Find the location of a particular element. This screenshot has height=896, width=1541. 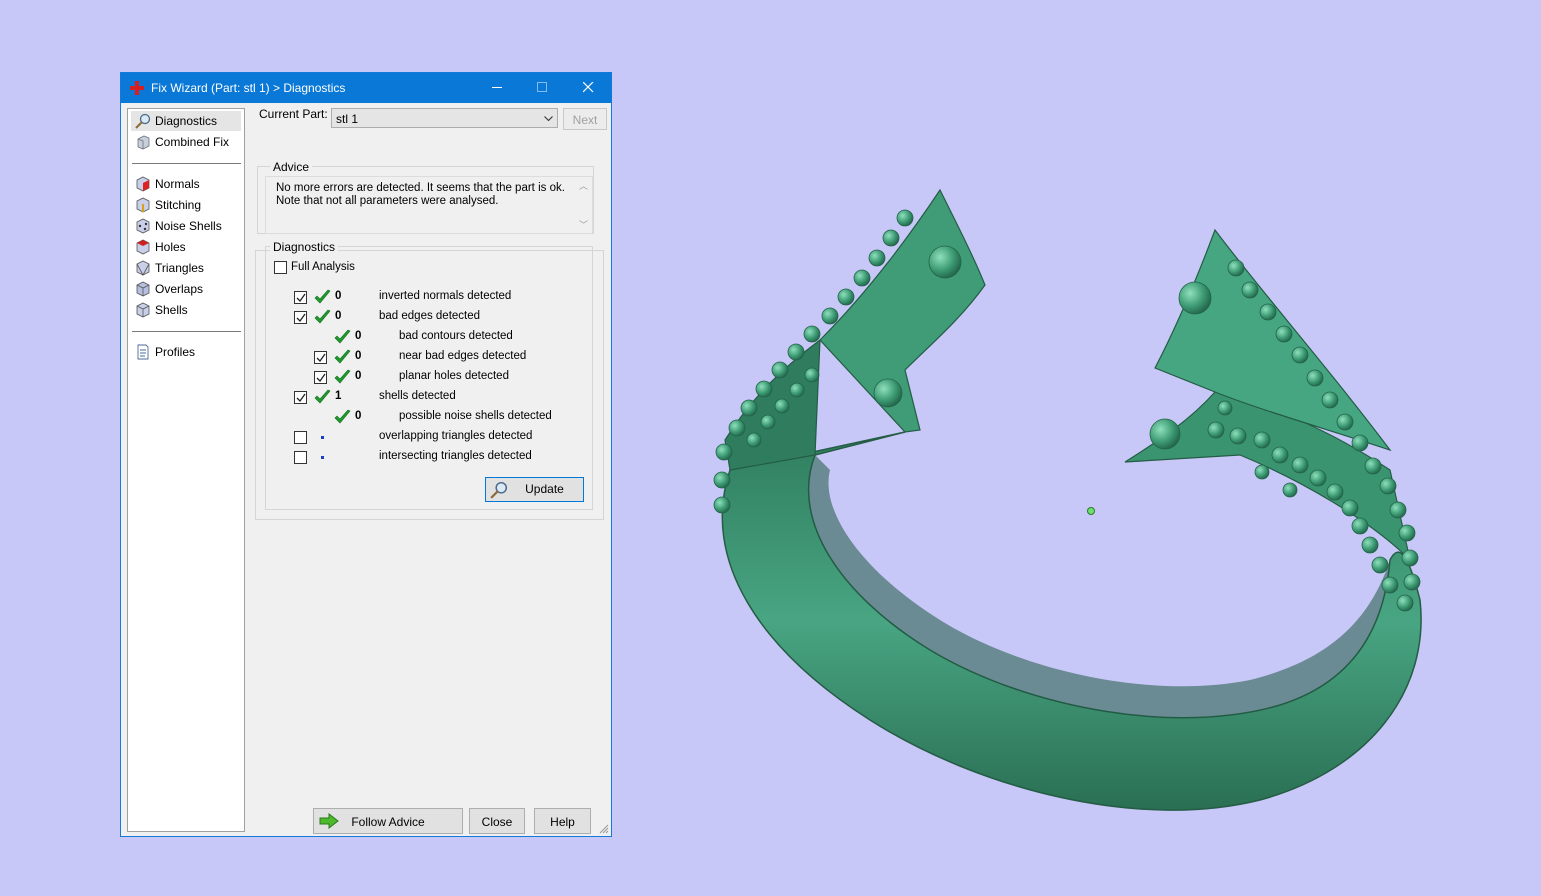

sidebar-item-overlaps: Overlaps is located at coordinates (186, 289).